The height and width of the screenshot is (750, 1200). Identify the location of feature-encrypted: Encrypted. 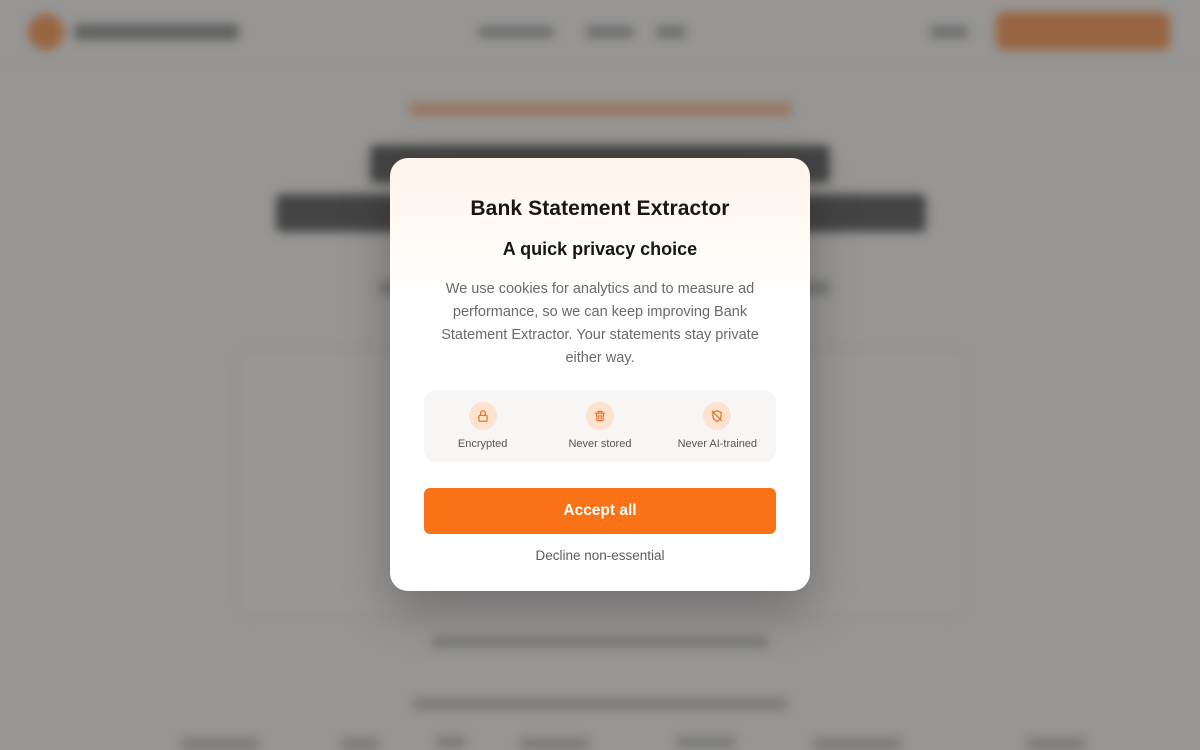
(483, 426).